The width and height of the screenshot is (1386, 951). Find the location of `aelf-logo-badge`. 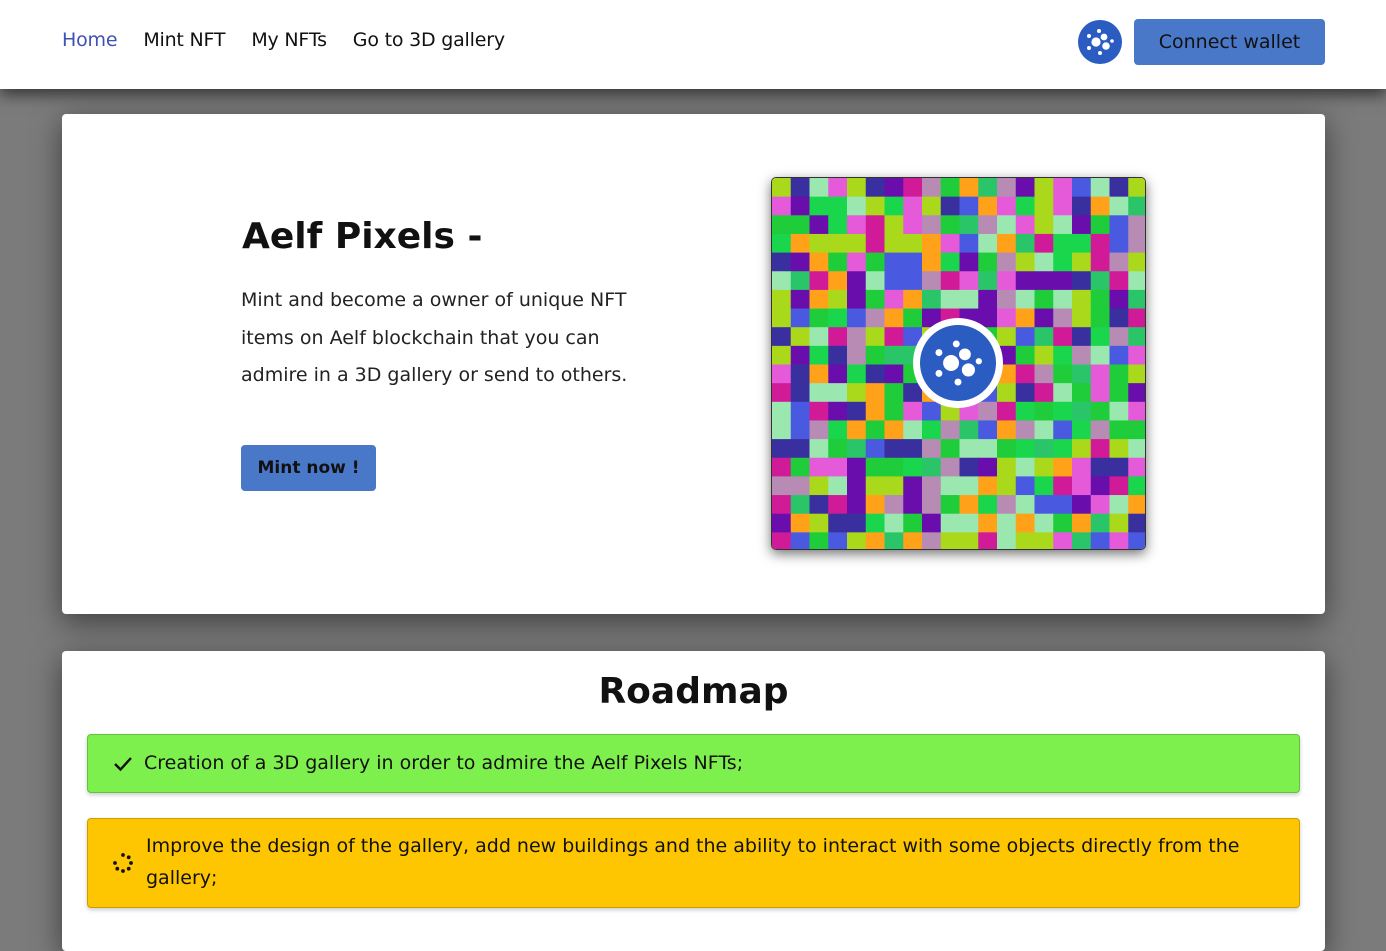

aelf-logo-badge is located at coordinates (958, 363).